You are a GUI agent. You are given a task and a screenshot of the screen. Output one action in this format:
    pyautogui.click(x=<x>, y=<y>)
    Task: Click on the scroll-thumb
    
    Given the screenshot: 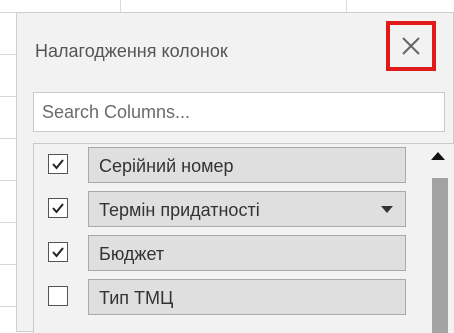 What is the action you would take?
    pyautogui.click(x=440, y=255)
    